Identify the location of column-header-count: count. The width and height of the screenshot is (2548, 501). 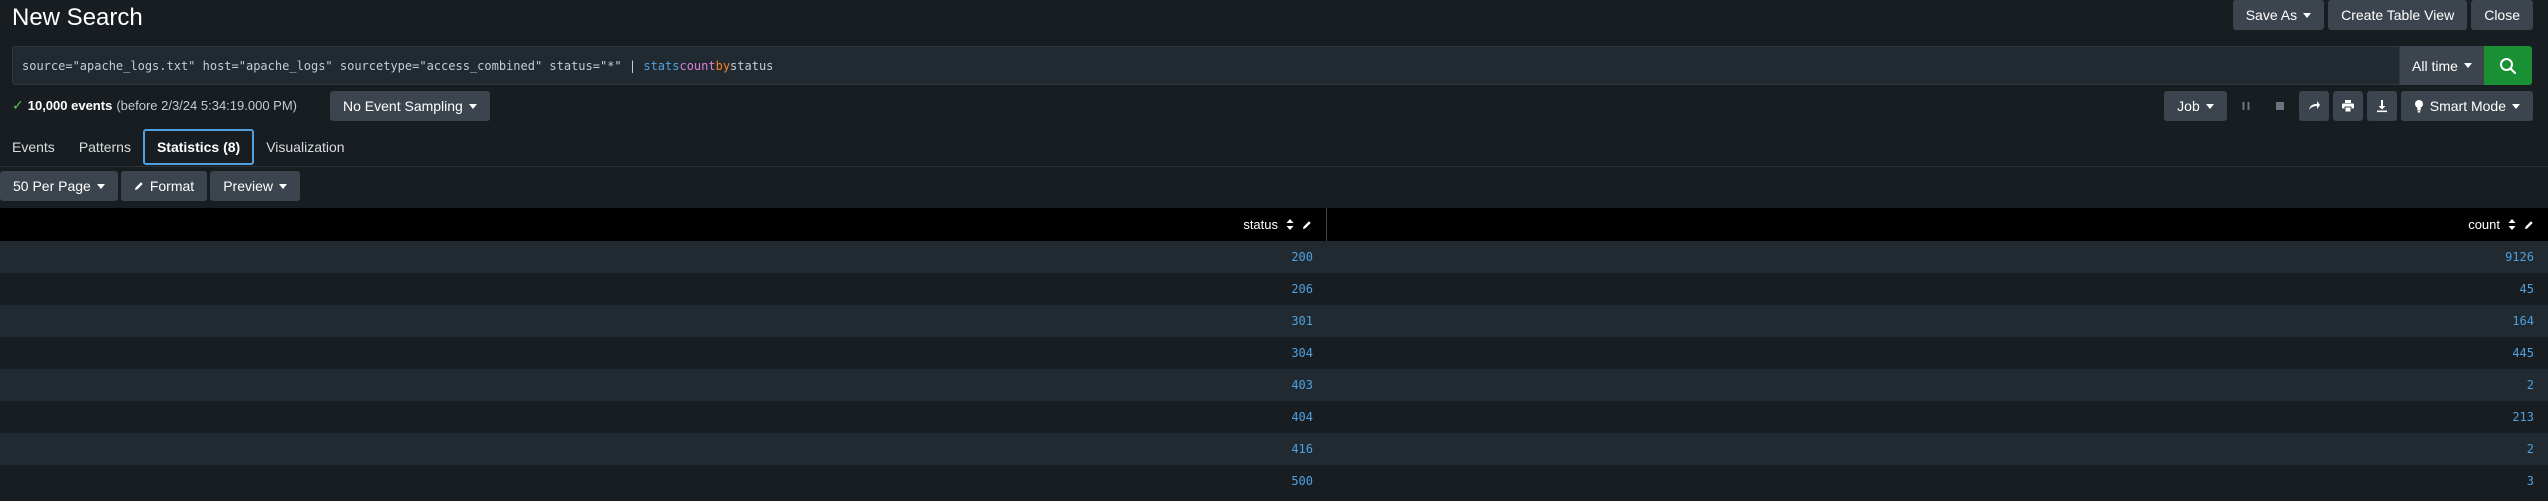
(1937, 224).